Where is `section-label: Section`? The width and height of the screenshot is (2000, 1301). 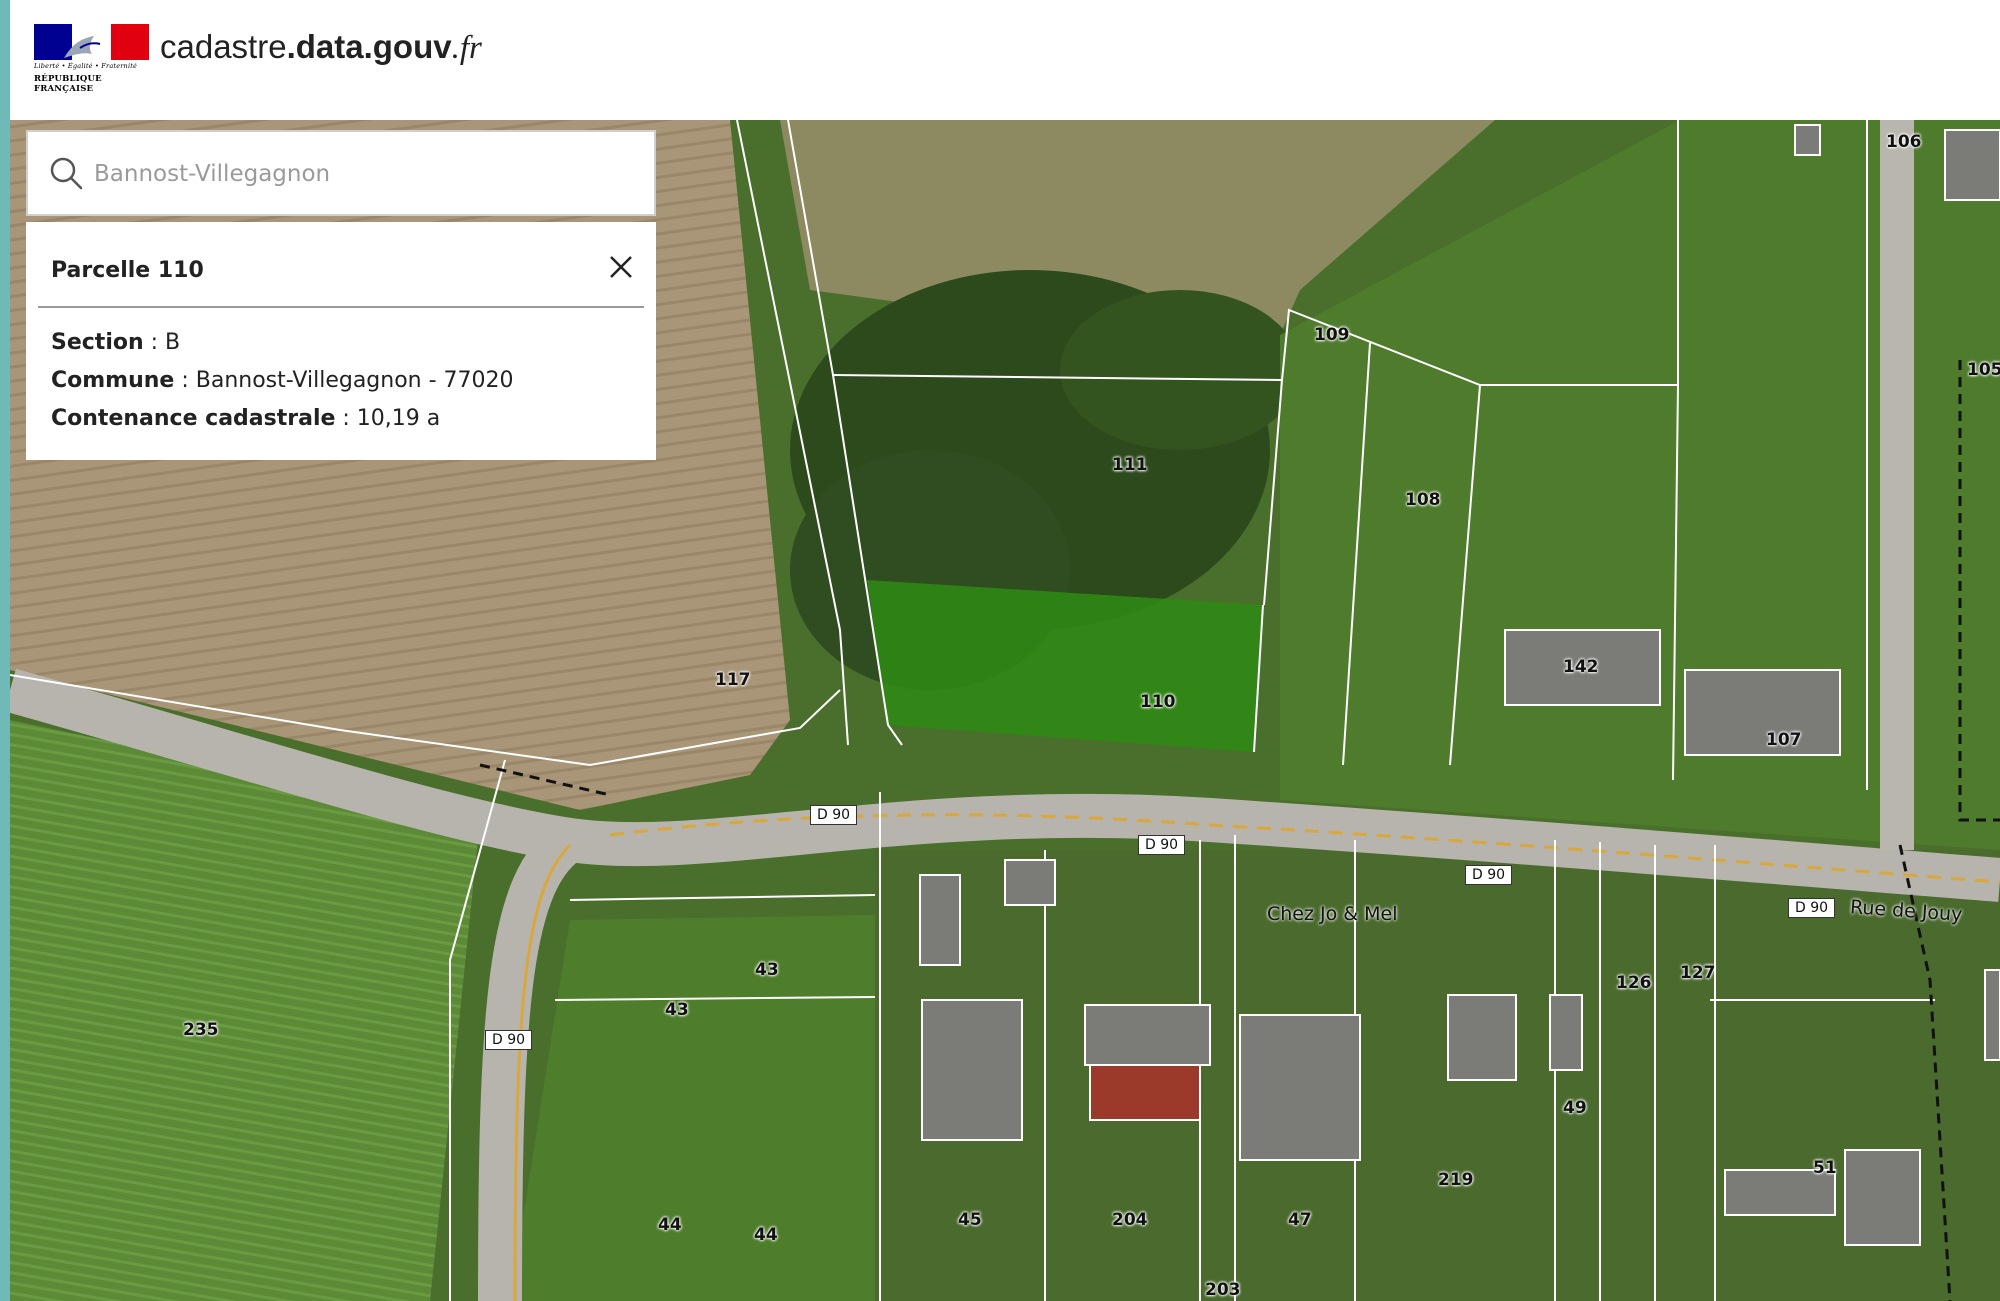 section-label: Section is located at coordinates (97, 342).